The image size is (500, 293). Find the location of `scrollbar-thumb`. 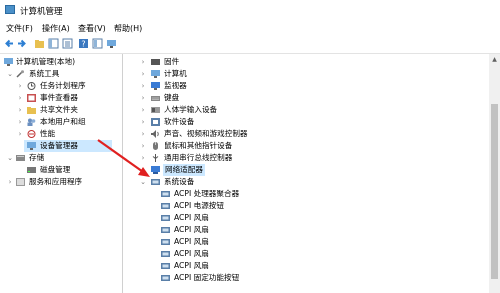

scrollbar-thumb is located at coordinates (494, 191).